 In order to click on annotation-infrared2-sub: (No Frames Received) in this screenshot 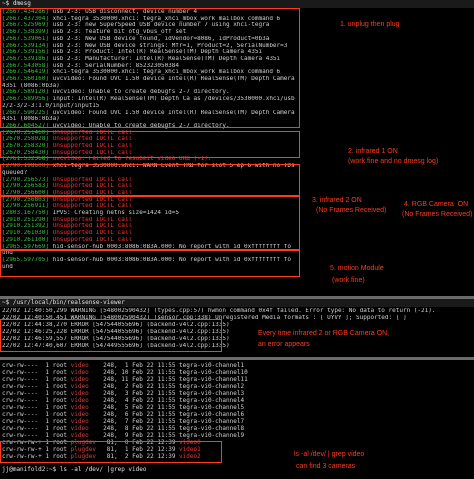, I will do `click(351, 210)`.